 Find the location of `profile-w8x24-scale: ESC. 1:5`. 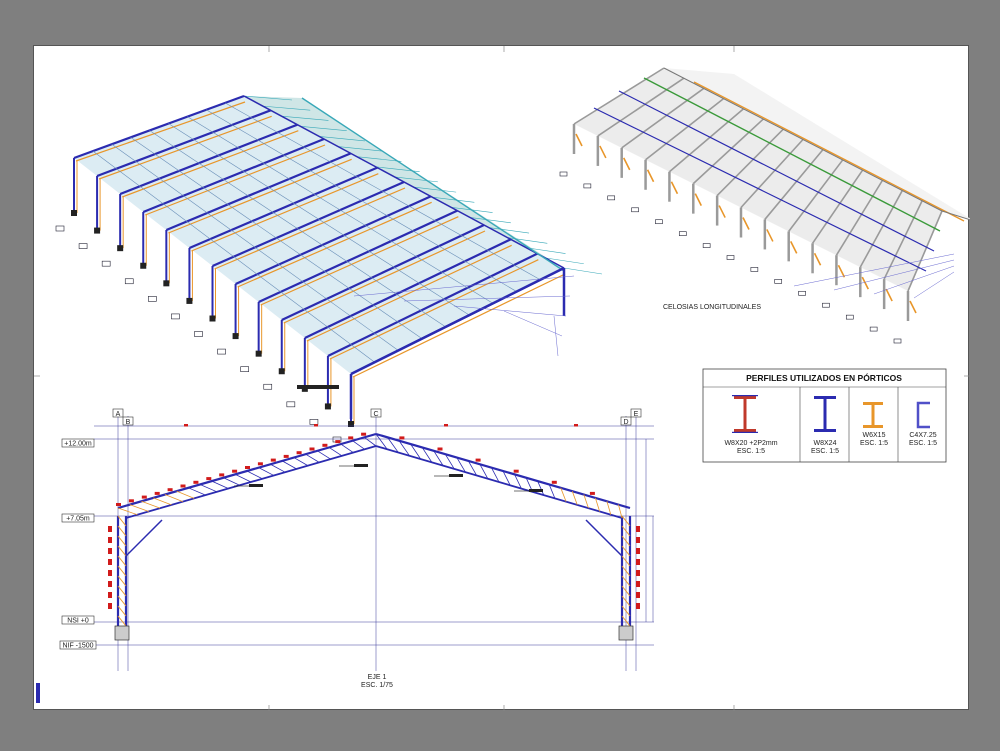

profile-w8x24-scale: ESC. 1:5 is located at coordinates (825, 451).